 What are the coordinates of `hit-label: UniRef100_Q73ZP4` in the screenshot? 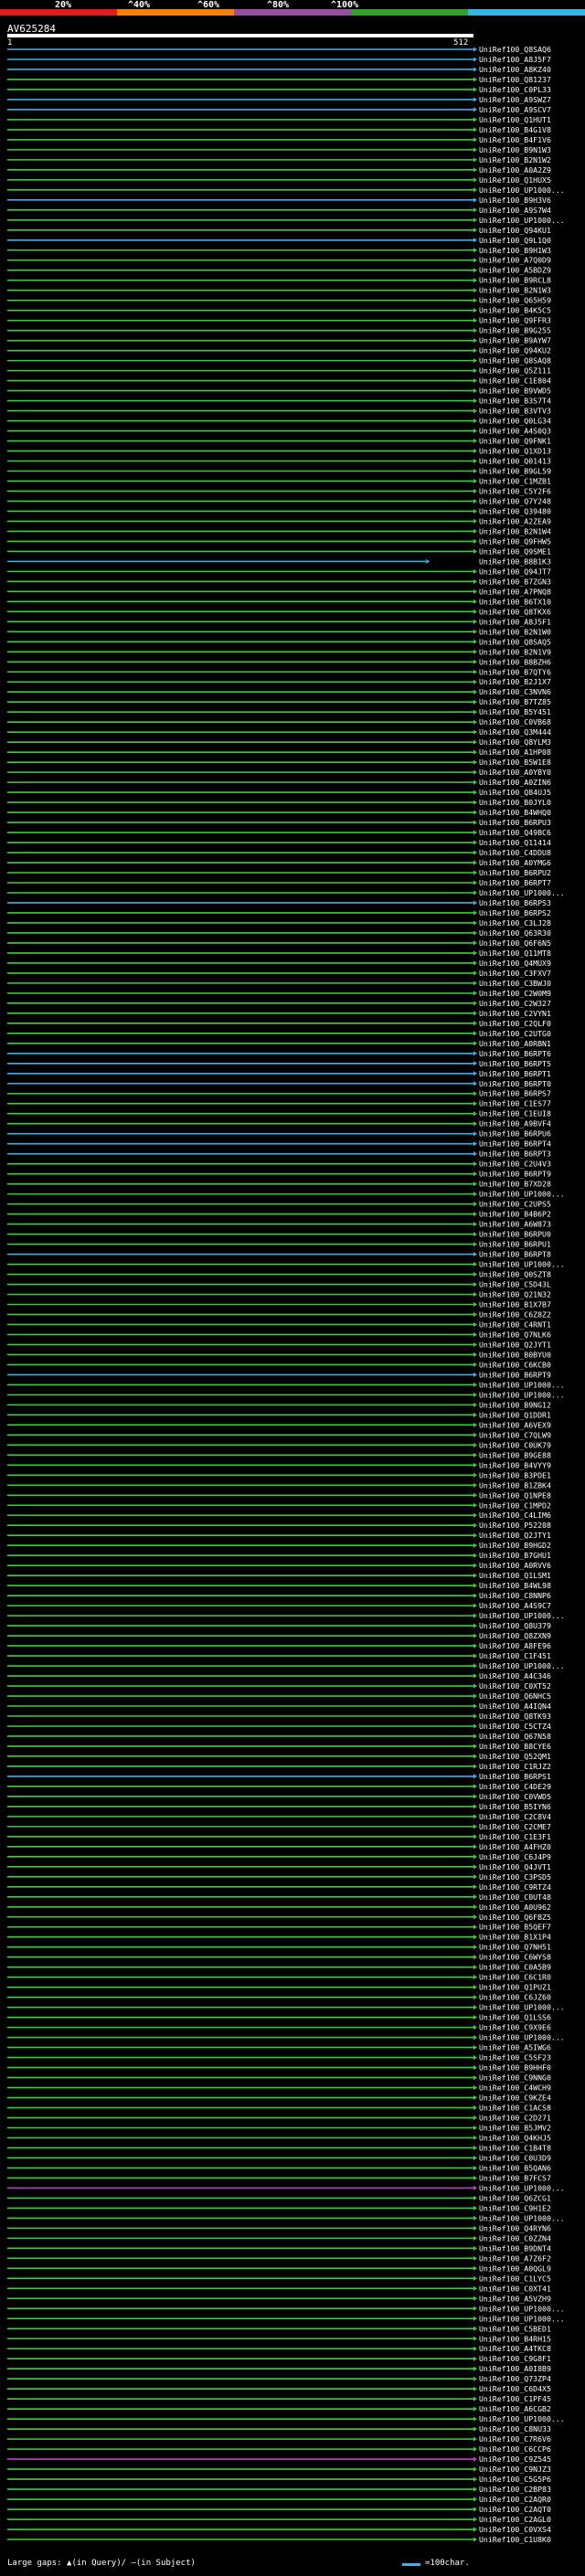 It's located at (515, 2378).